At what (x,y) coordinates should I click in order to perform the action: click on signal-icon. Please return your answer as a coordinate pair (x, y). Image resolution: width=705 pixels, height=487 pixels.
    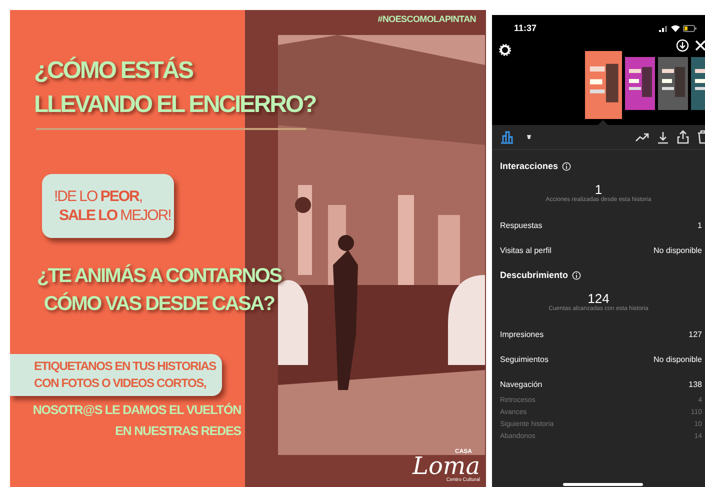
    Looking at the image, I should click on (663, 28).